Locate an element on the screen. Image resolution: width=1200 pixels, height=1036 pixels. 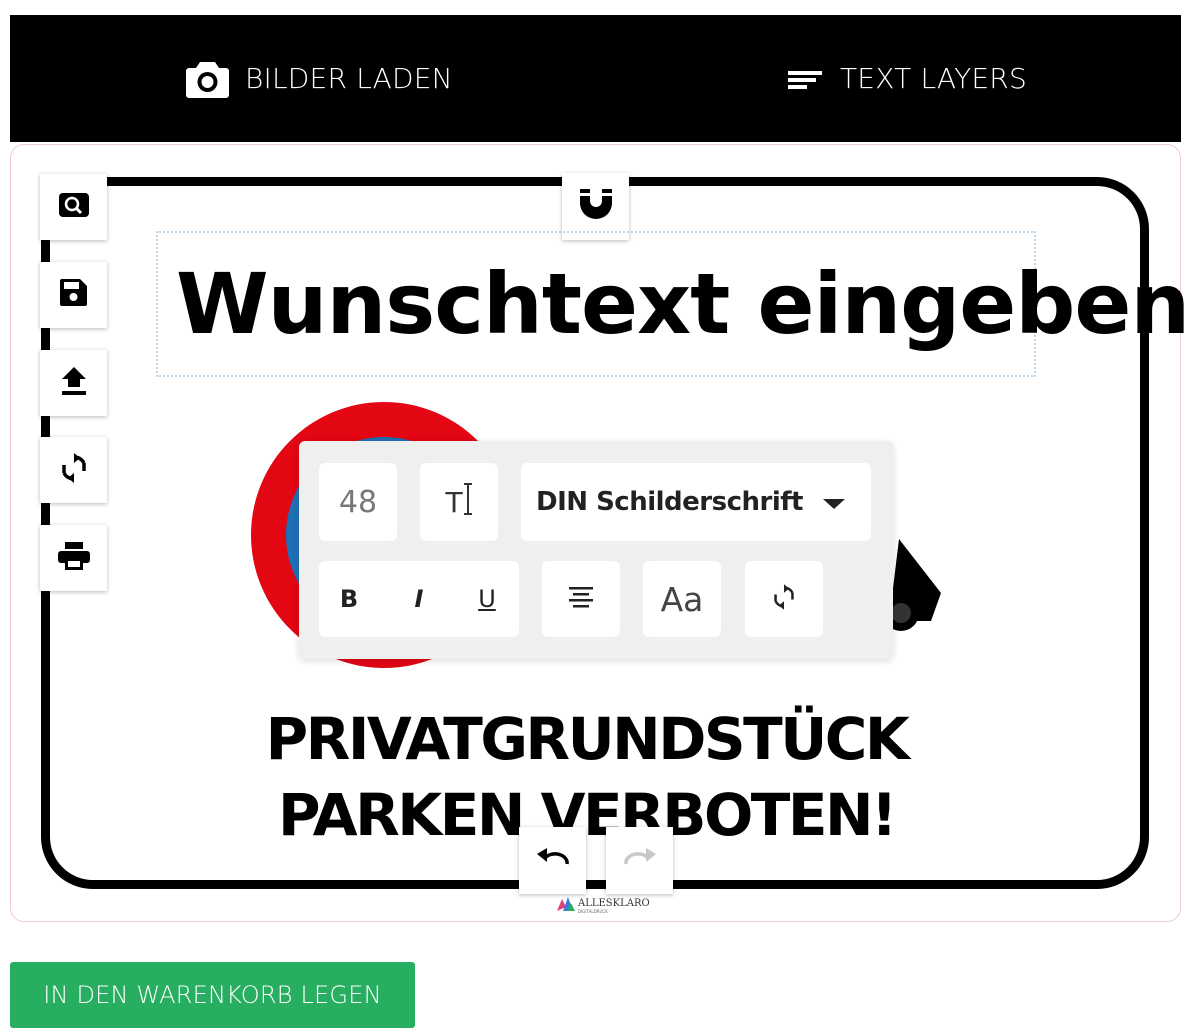
text-edit-symbol: T is located at coordinates (454, 502).